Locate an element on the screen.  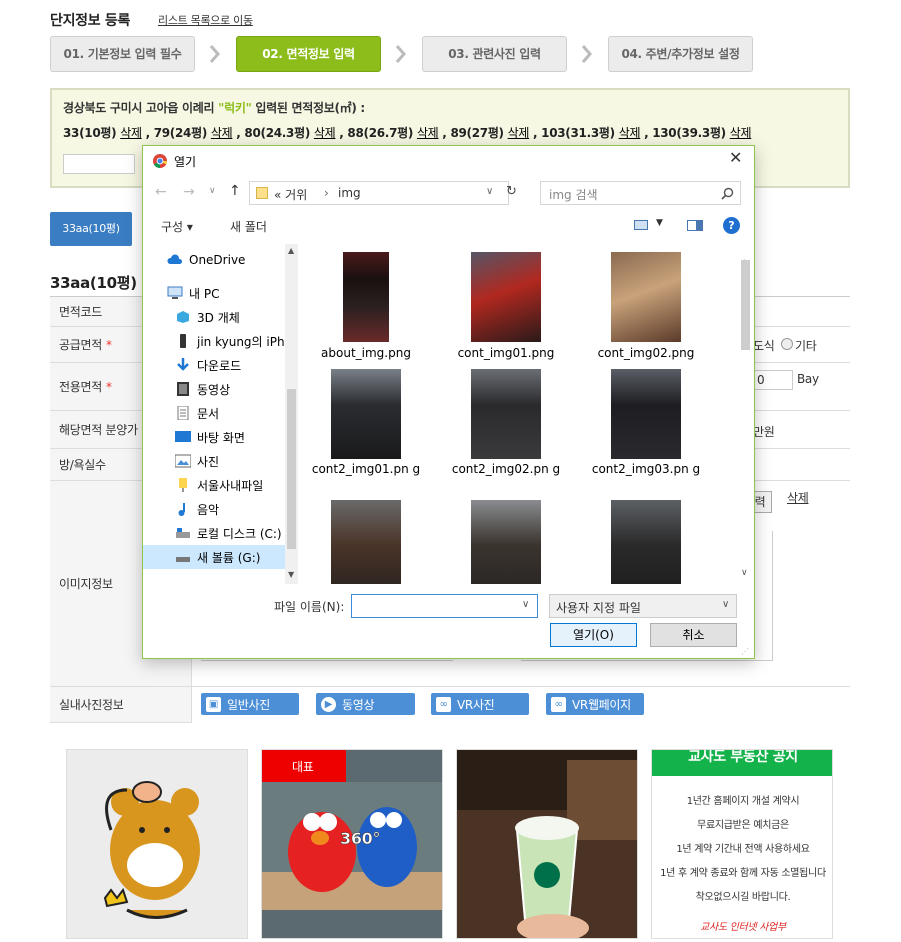
scroll-up-icon: ▲ is located at coordinates (291, 250).